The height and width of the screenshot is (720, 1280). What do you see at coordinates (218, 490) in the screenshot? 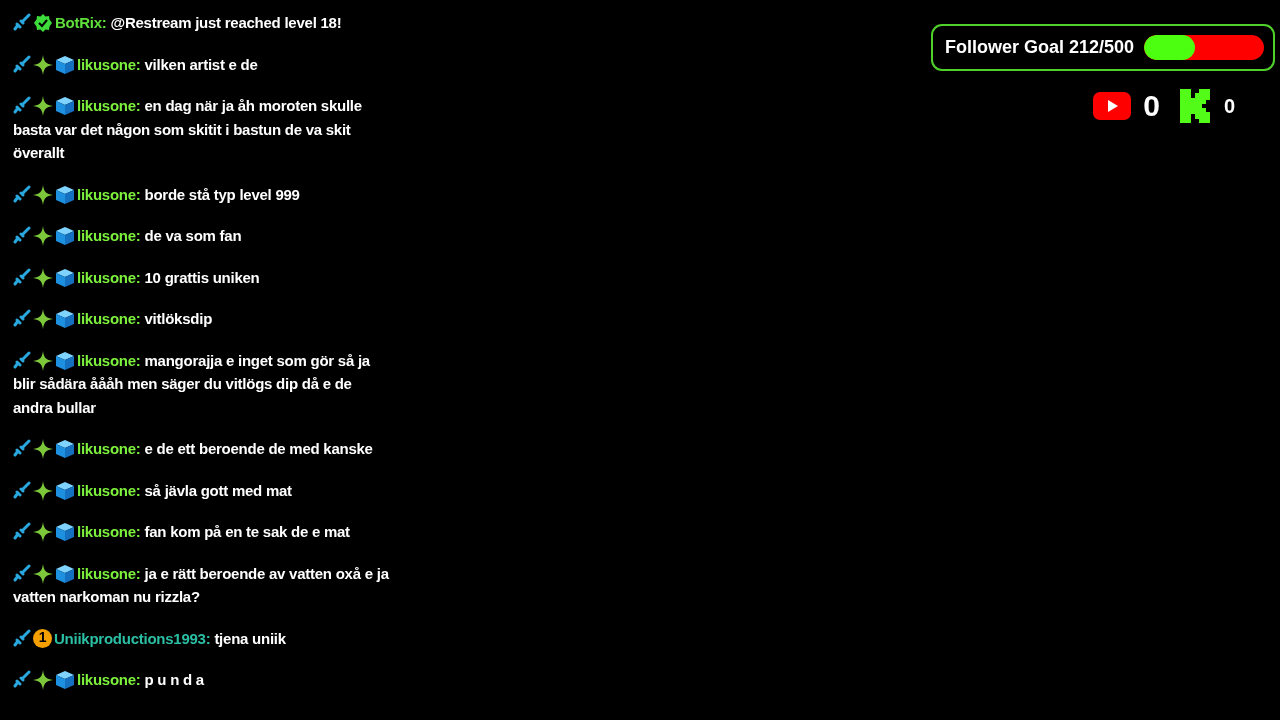
I see `chat-message: så jävla gott med mat` at bounding box center [218, 490].